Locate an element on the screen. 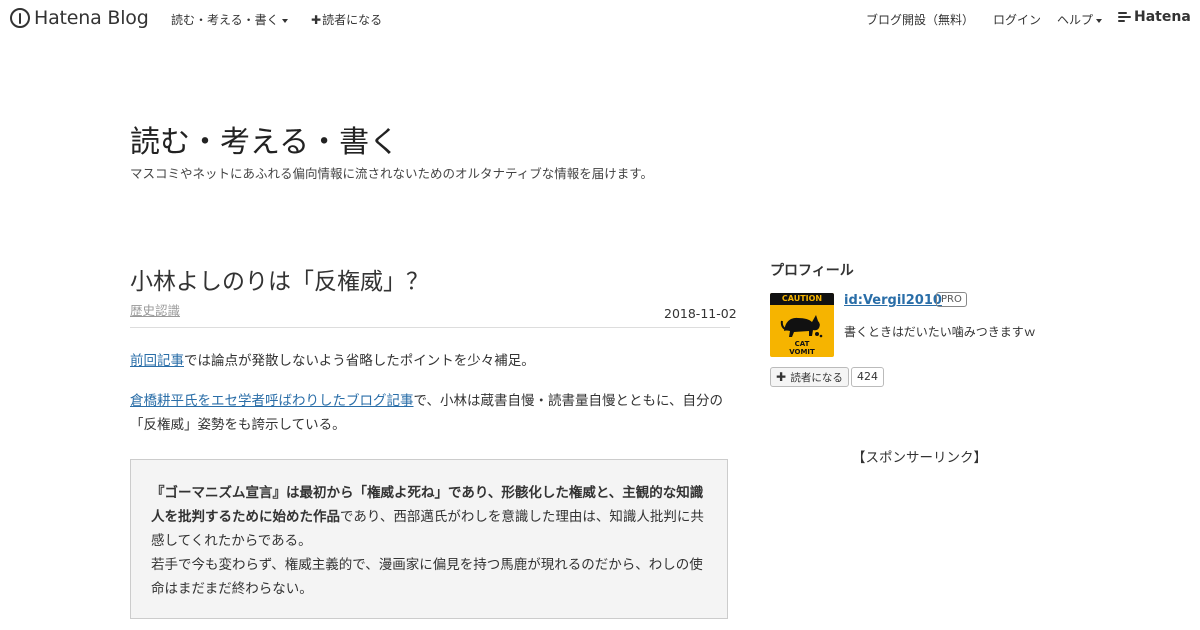 The width and height of the screenshot is (1200, 630). profile-id-link: id:Vergil2010 is located at coordinates (893, 300).